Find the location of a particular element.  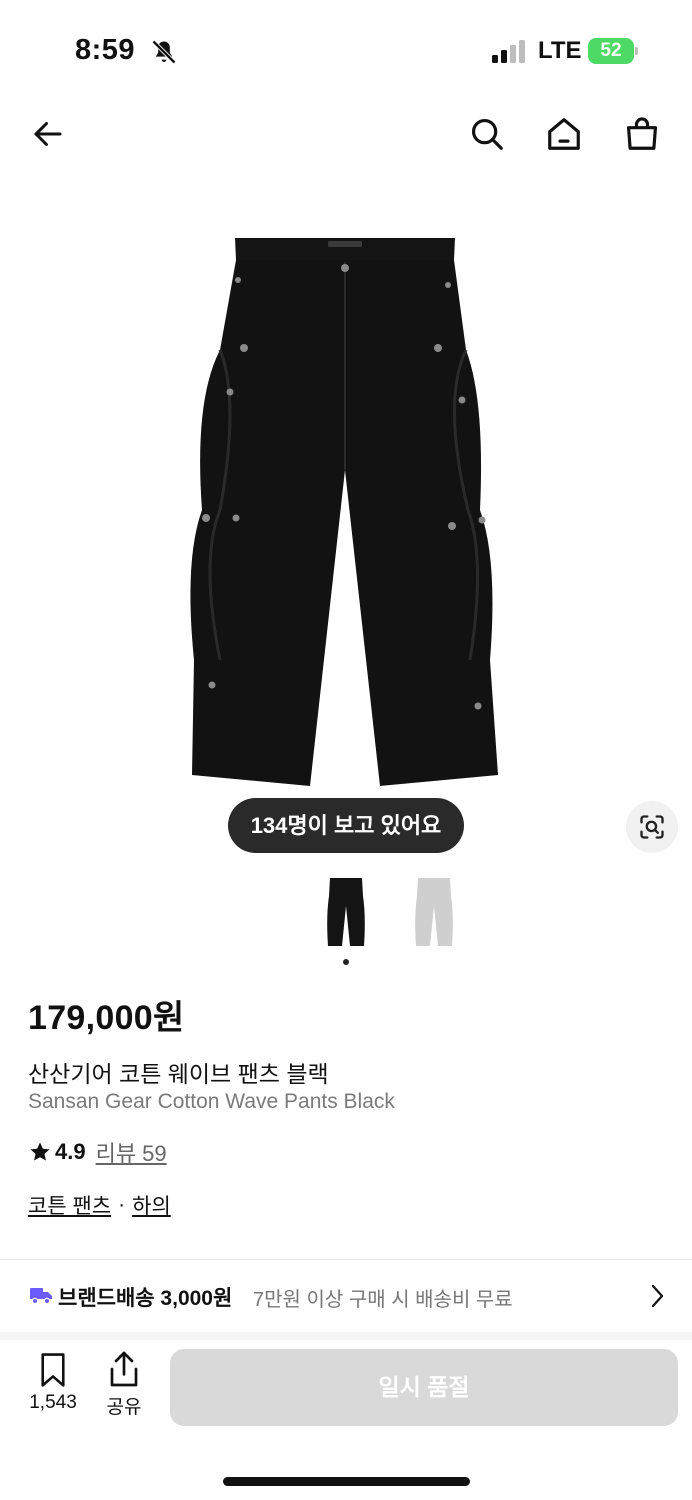

search-icon is located at coordinates (487, 134).